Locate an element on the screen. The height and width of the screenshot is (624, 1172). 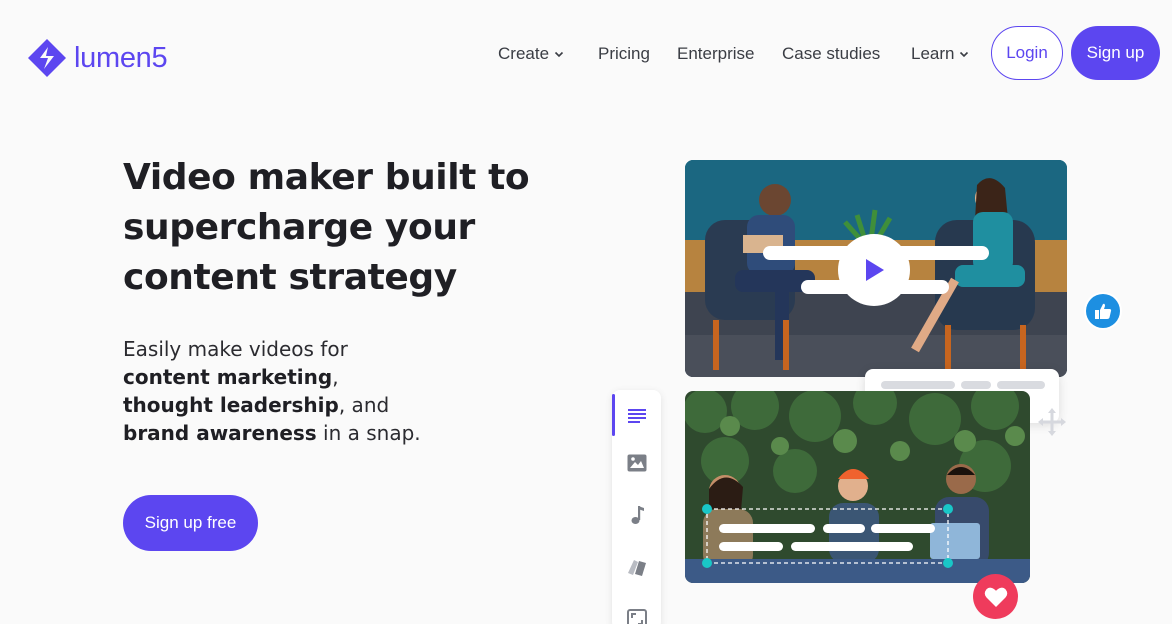
text-icon is located at coordinates (636, 416).